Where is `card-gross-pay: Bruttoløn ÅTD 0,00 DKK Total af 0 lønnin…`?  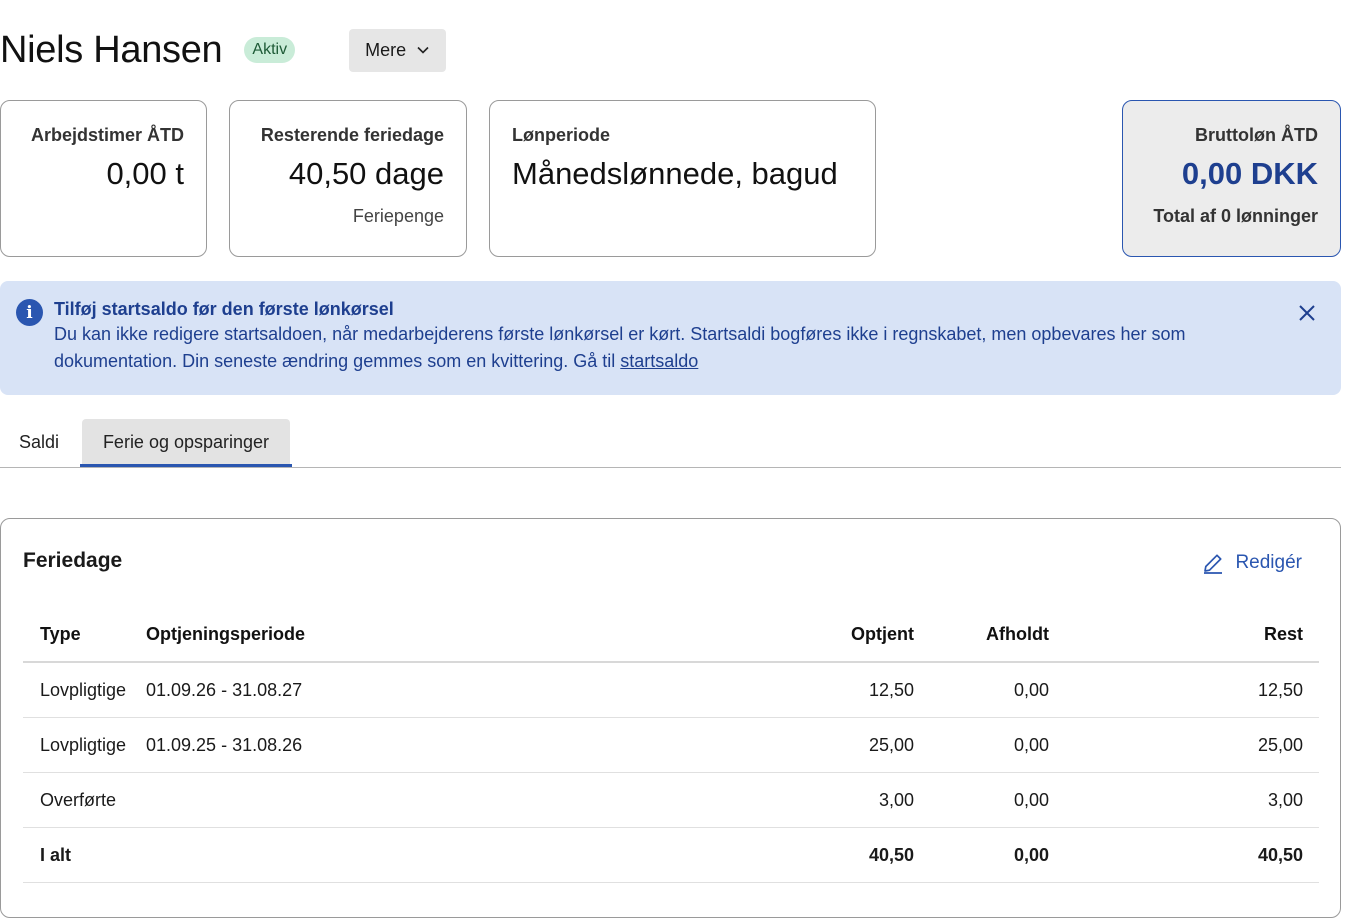 card-gross-pay: Bruttoløn ÅTD 0,00 DKK Total af 0 lønnin… is located at coordinates (1231, 178).